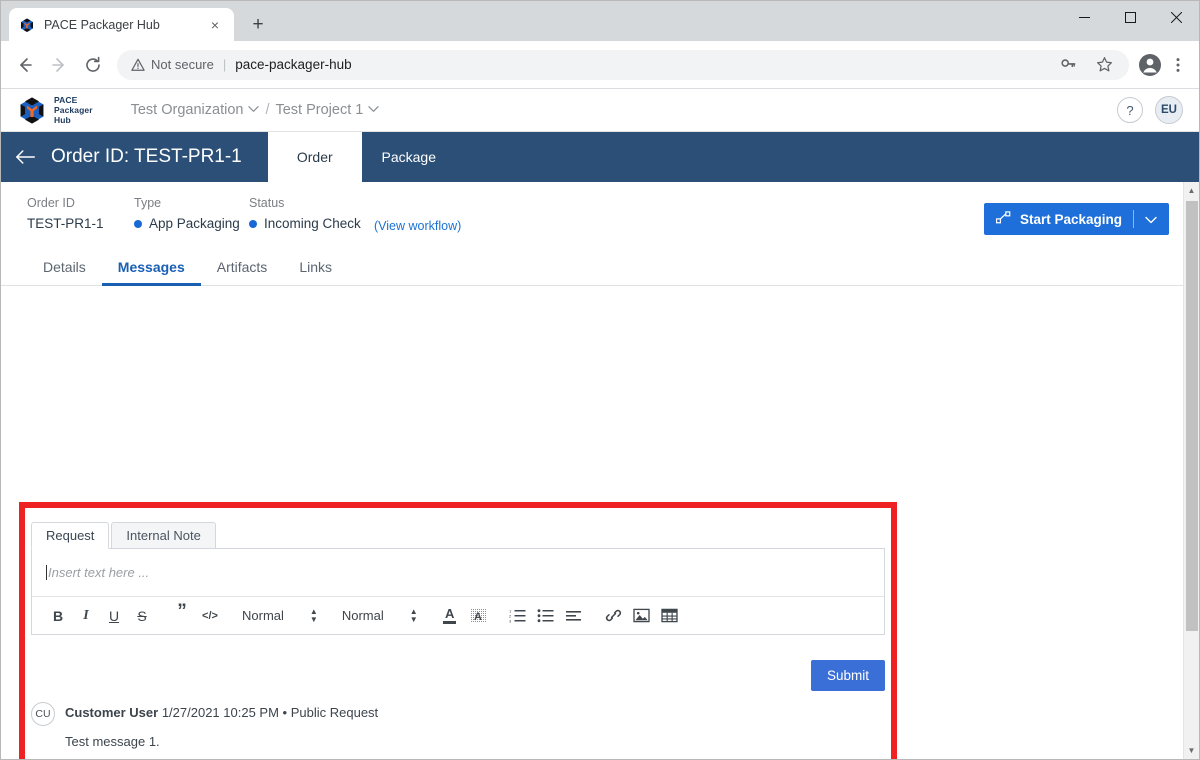 The image size is (1200, 760). I want to click on back-arrow-icon, so click(25, 157).